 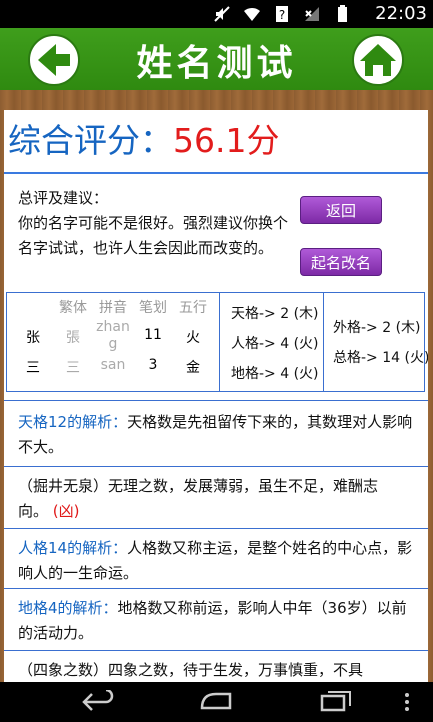 I want to click on unknown-icon: ?, so click(x=282, y=14).